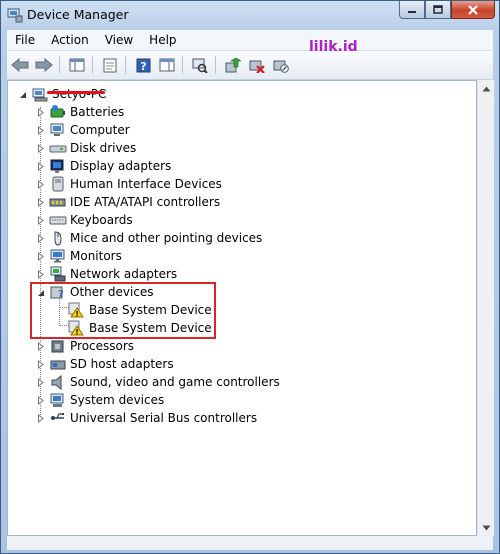 The height and width of the screenshot is (554, 500). I want to click on scan-hardware-changes-button, so click(200, 65).